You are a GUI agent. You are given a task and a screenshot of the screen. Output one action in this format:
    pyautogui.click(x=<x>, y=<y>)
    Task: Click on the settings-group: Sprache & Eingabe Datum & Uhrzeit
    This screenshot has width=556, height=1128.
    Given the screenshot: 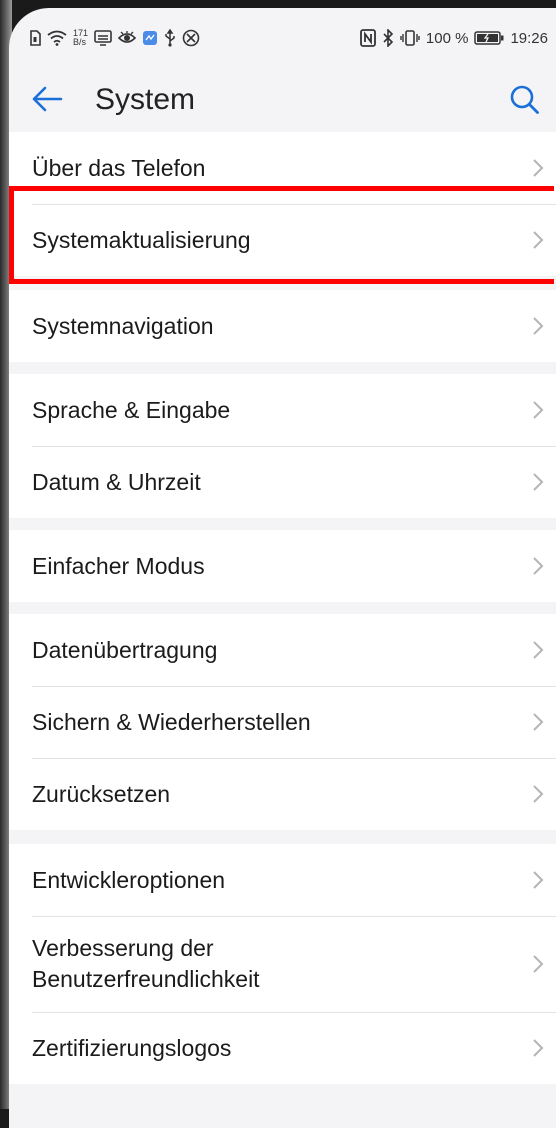 What is the action you would take?
    pyautogui.click(x=282, y=446)
    